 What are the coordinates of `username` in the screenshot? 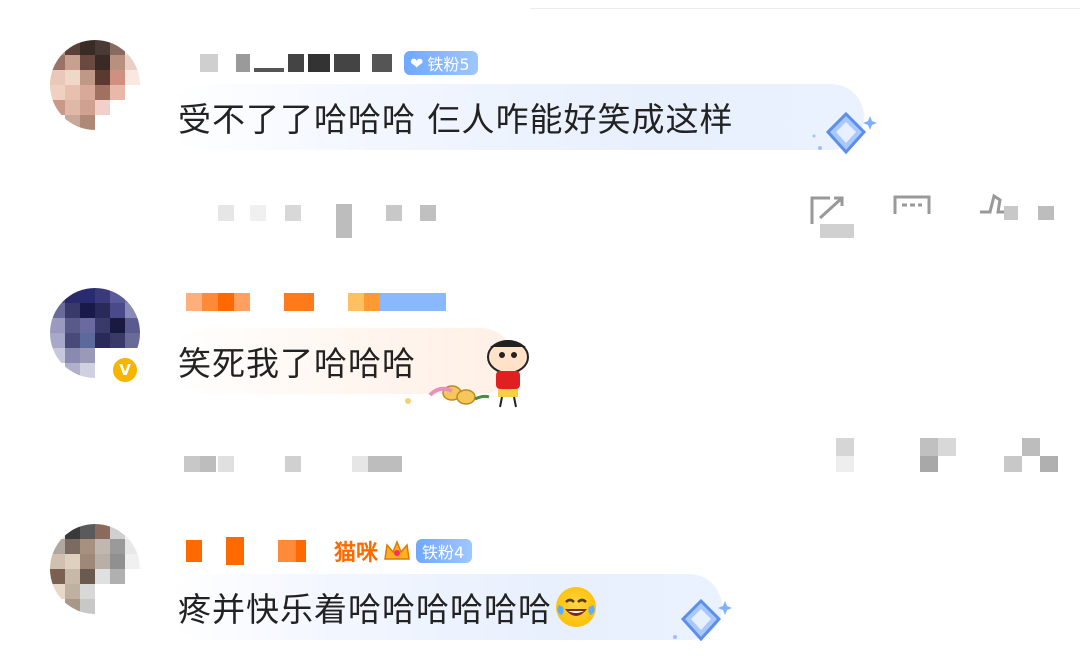 It's located at (316, 302).